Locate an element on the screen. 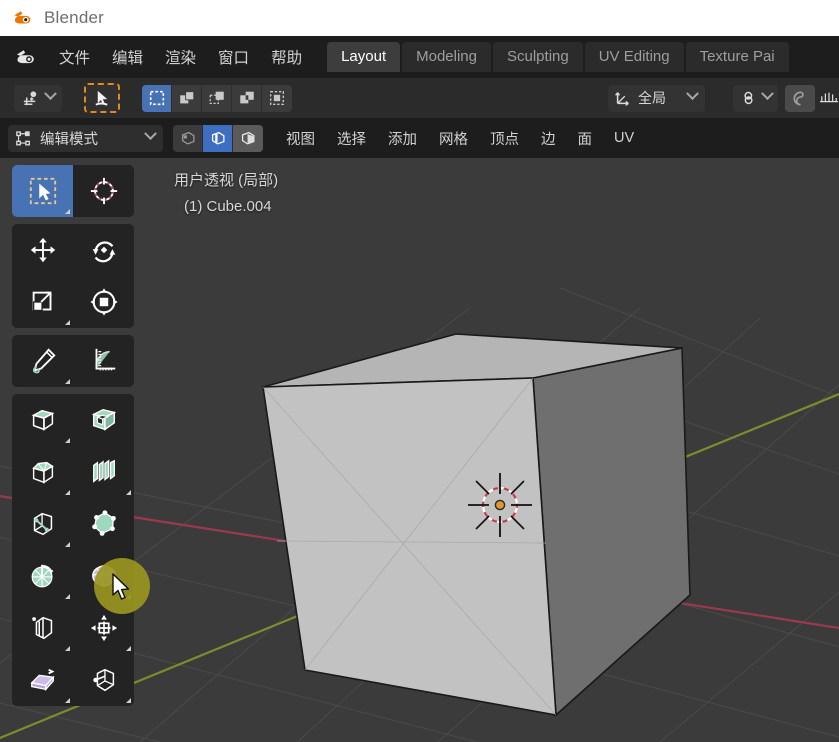  tool-shear is located at coordinates (42, 680).